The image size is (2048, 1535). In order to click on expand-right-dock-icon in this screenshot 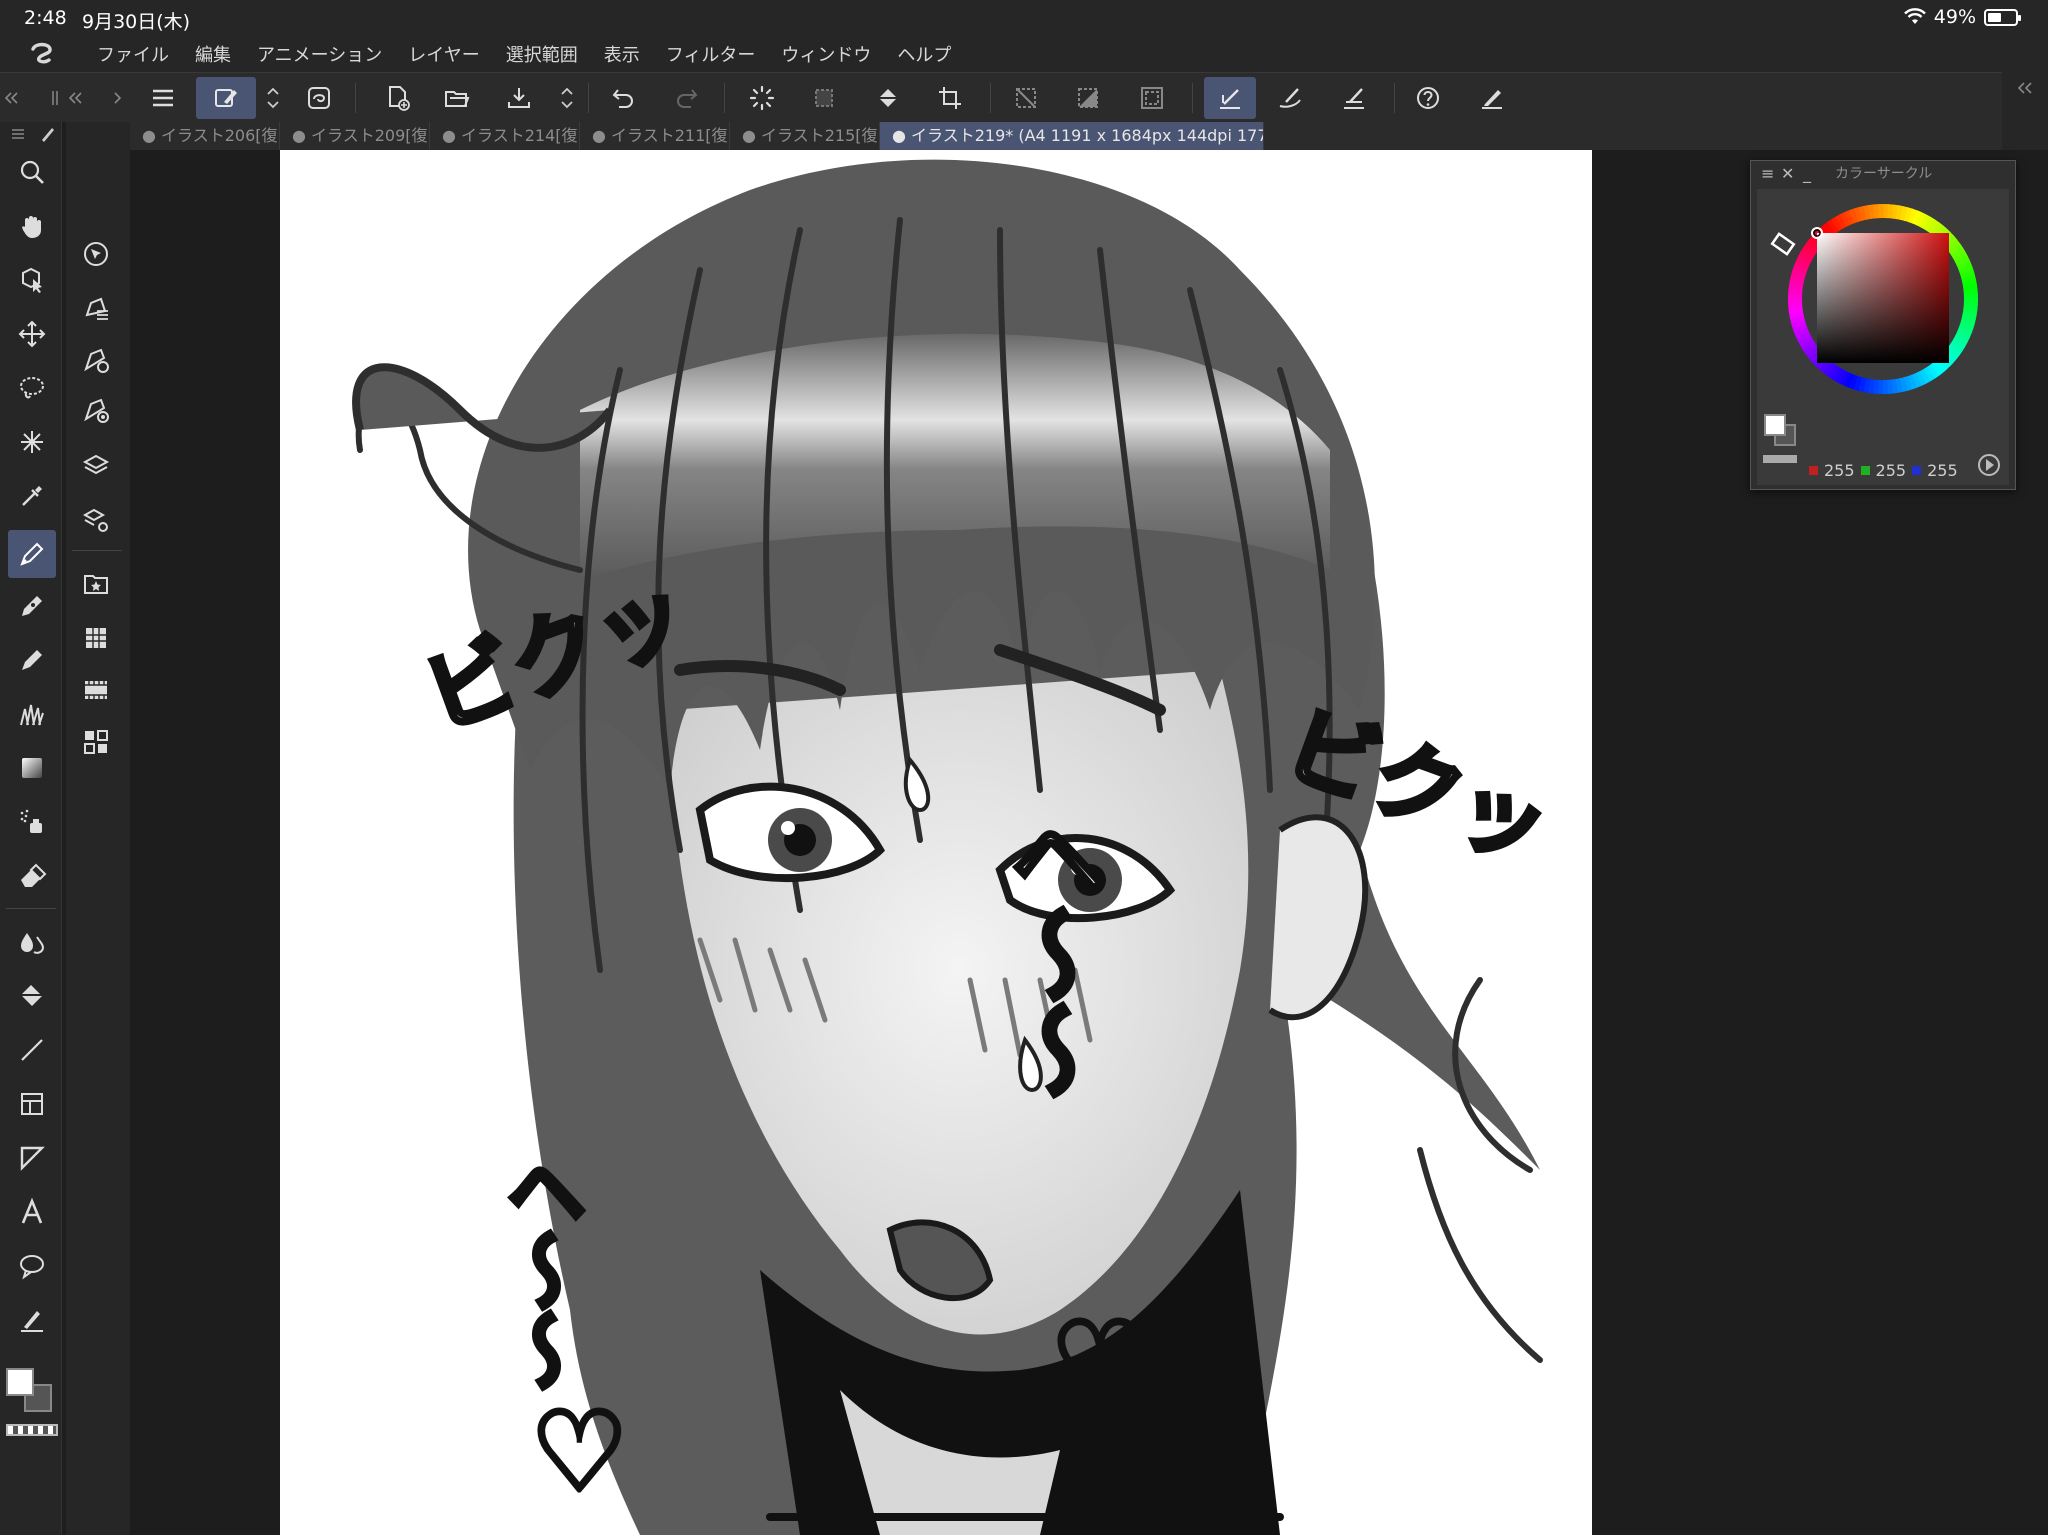, I will do `click(2025, 89)`.